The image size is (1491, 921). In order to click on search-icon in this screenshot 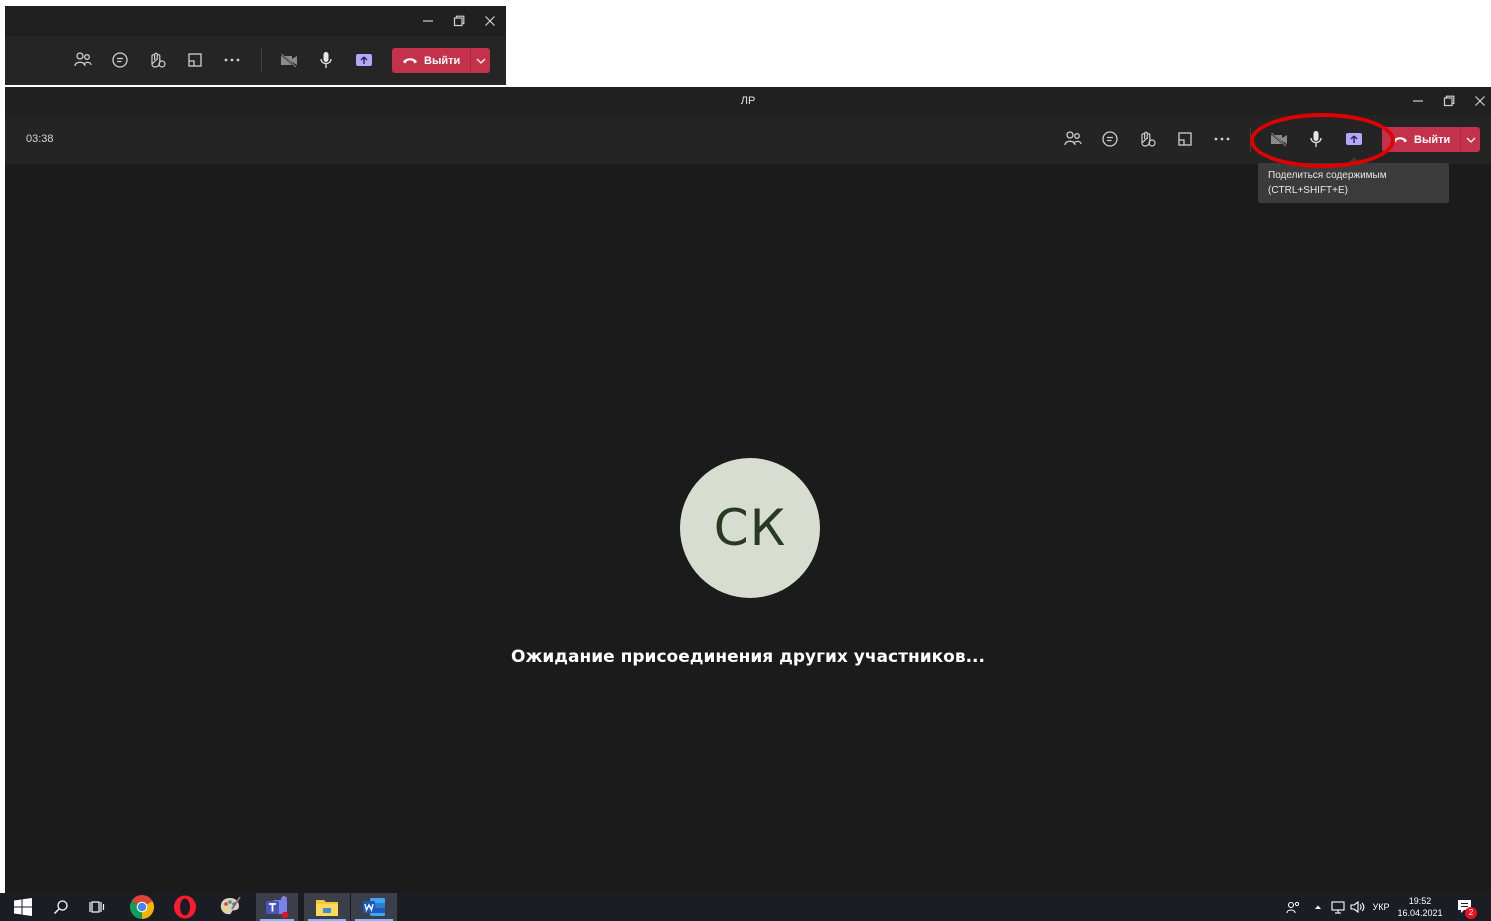, I will do `click(61, 907)`.